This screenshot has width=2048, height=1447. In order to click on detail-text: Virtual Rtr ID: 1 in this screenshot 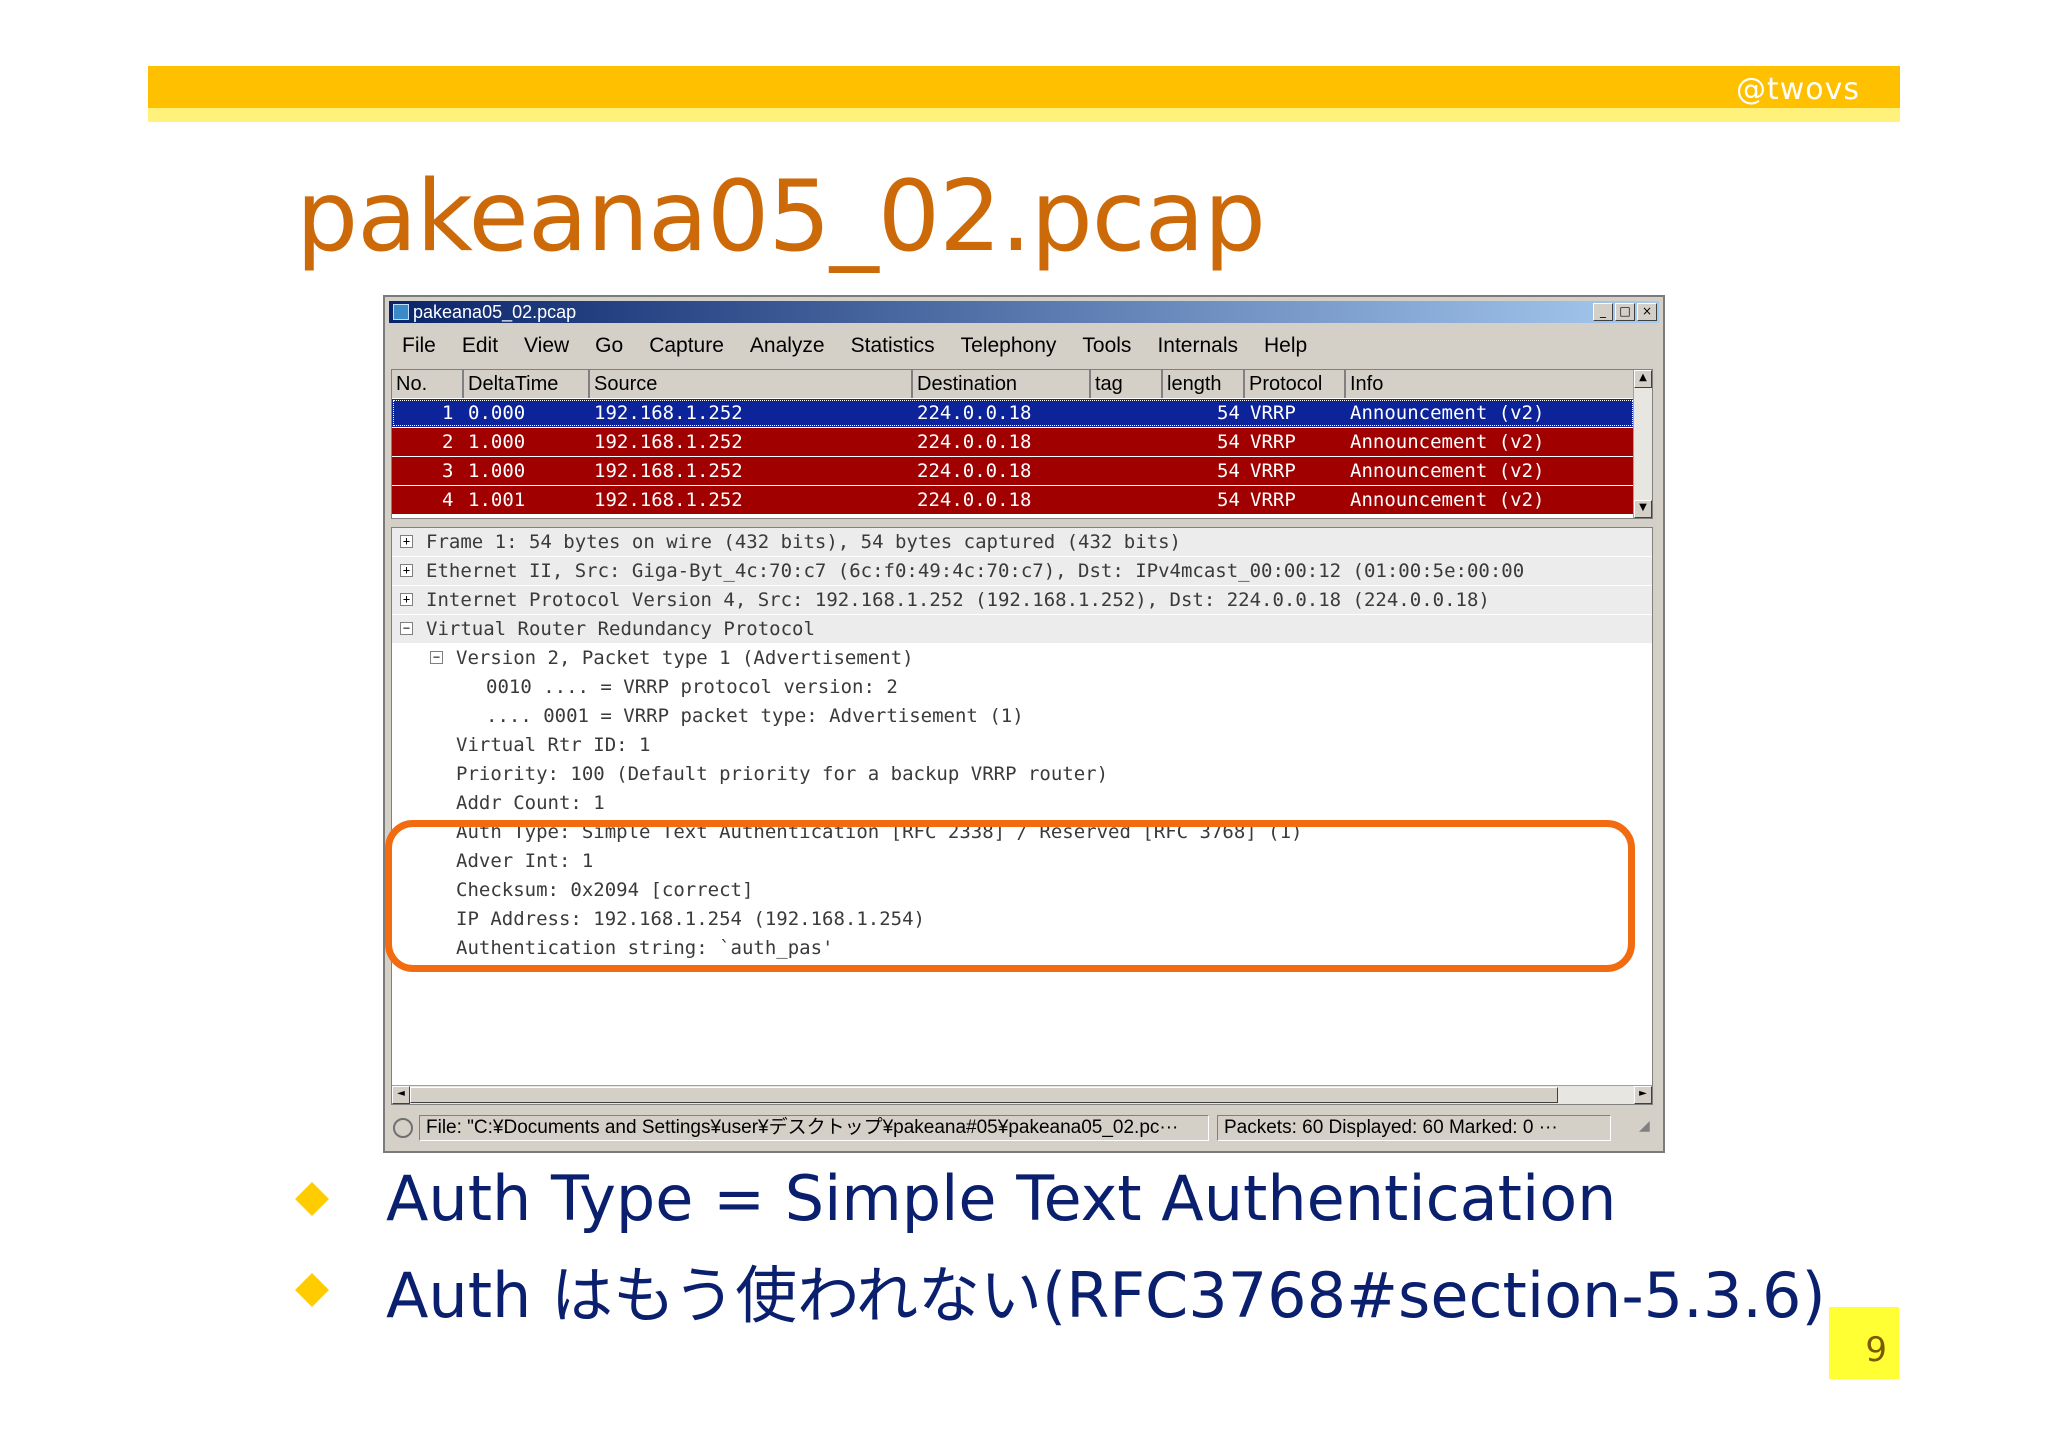, I will do `click(553, 745)`.